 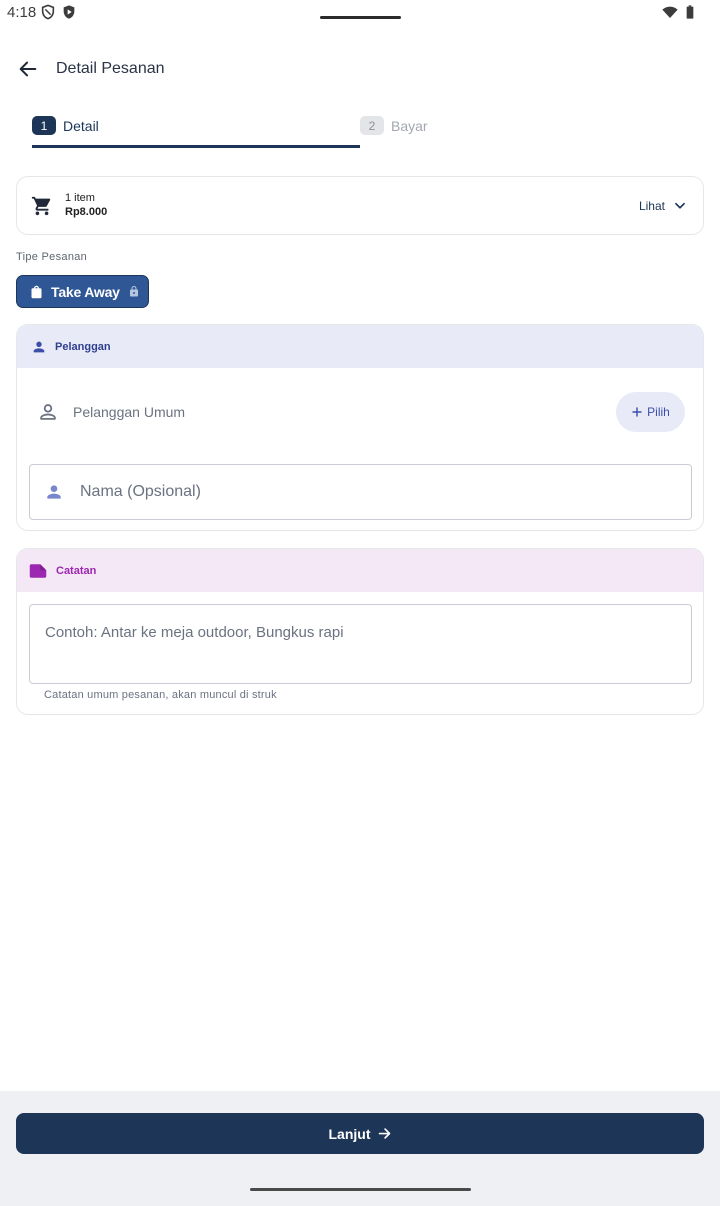 I want to click on order-type-chip: Take Away, so click(x=82, y=291).